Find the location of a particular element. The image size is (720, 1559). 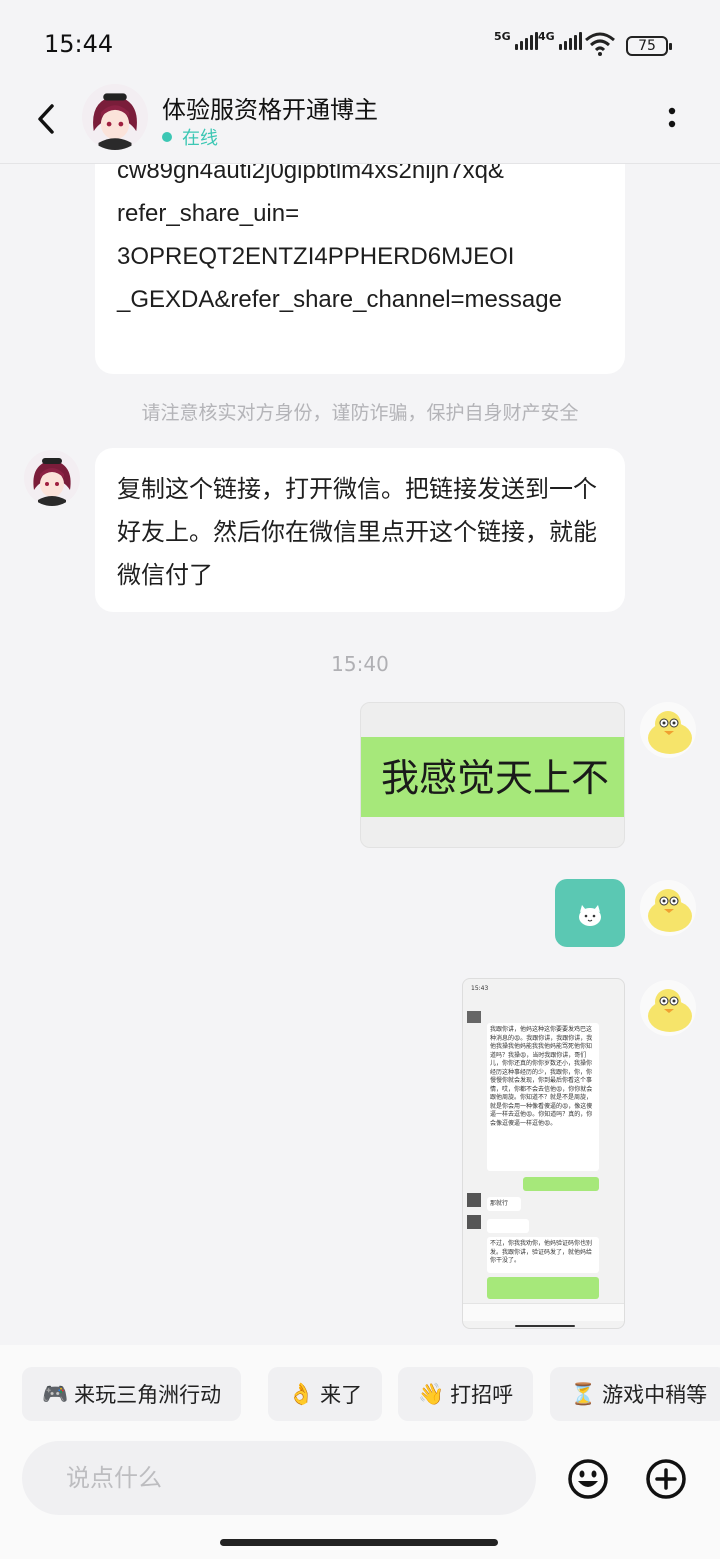

message-timestamp: 15:40 is located at coordinates (360, 664).